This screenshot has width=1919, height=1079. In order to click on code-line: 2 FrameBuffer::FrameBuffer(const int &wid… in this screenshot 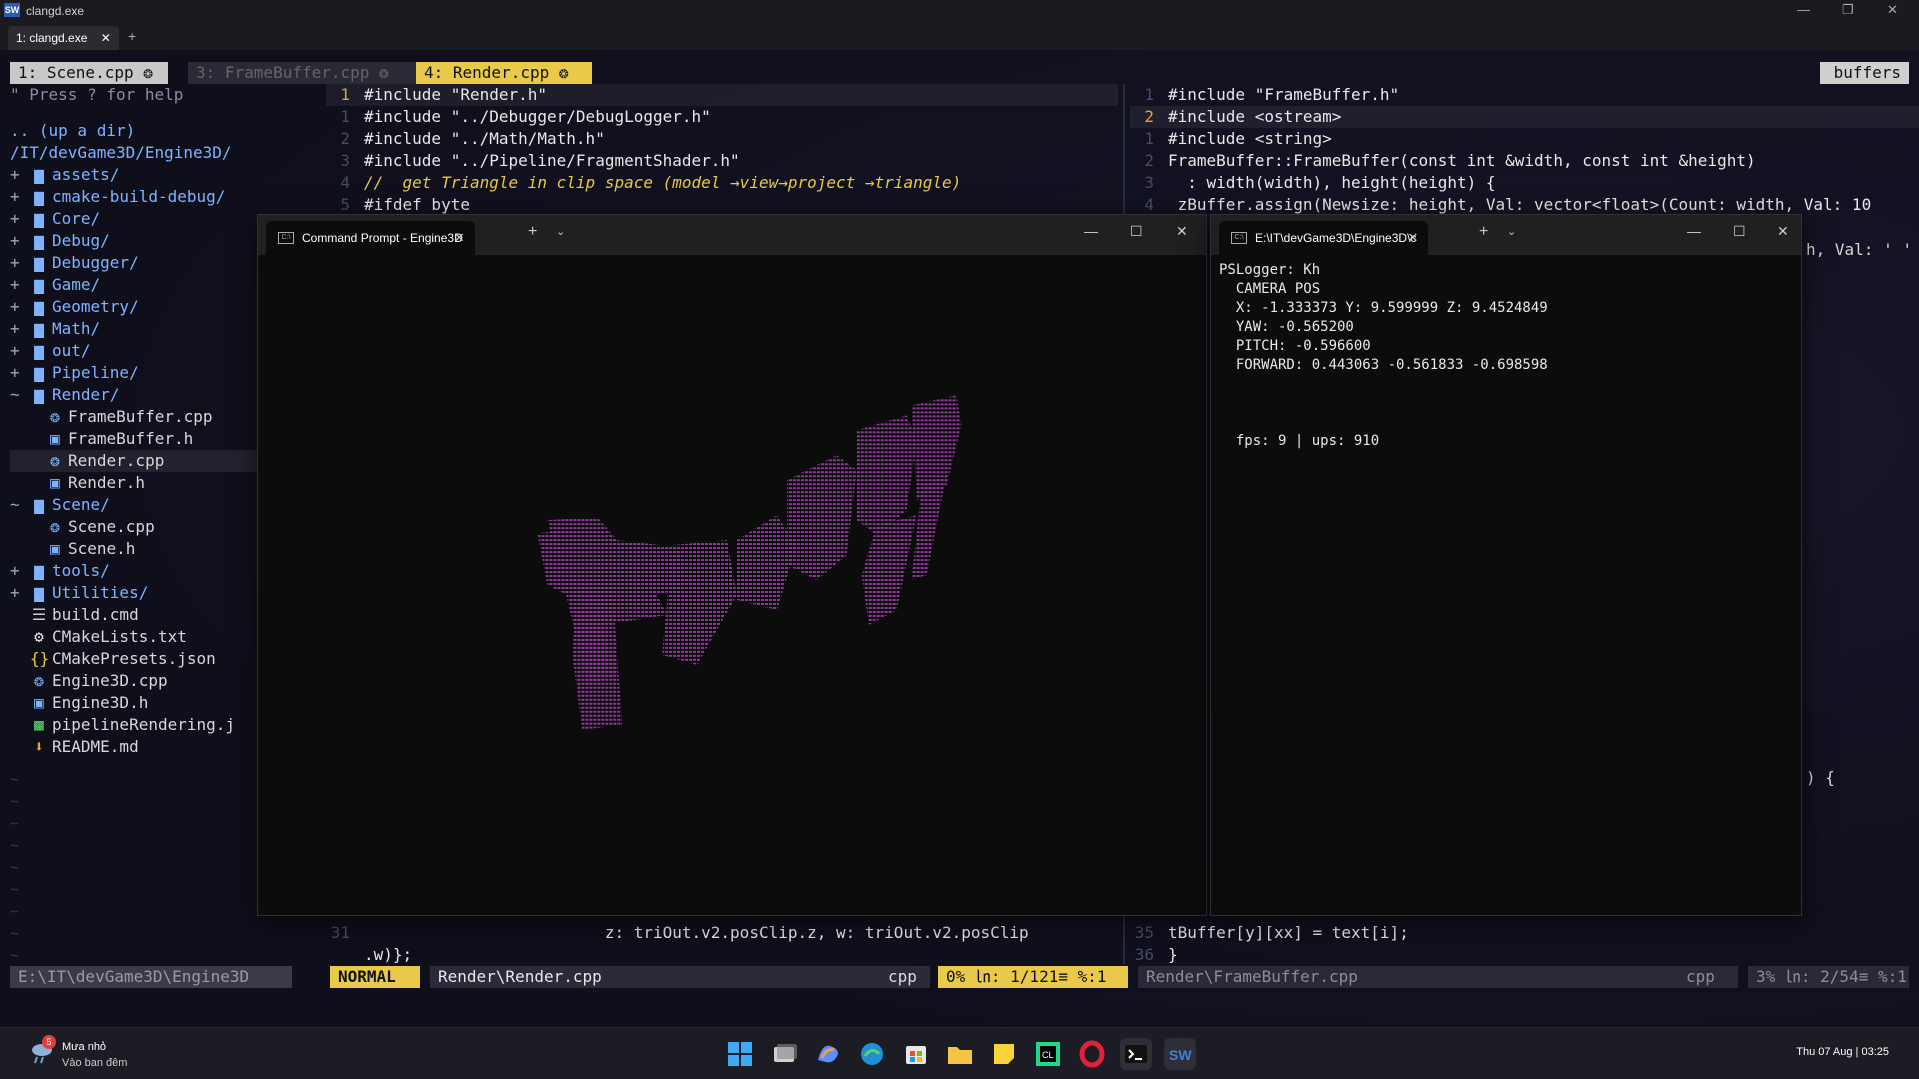, I will do `click(1524, 161)`.